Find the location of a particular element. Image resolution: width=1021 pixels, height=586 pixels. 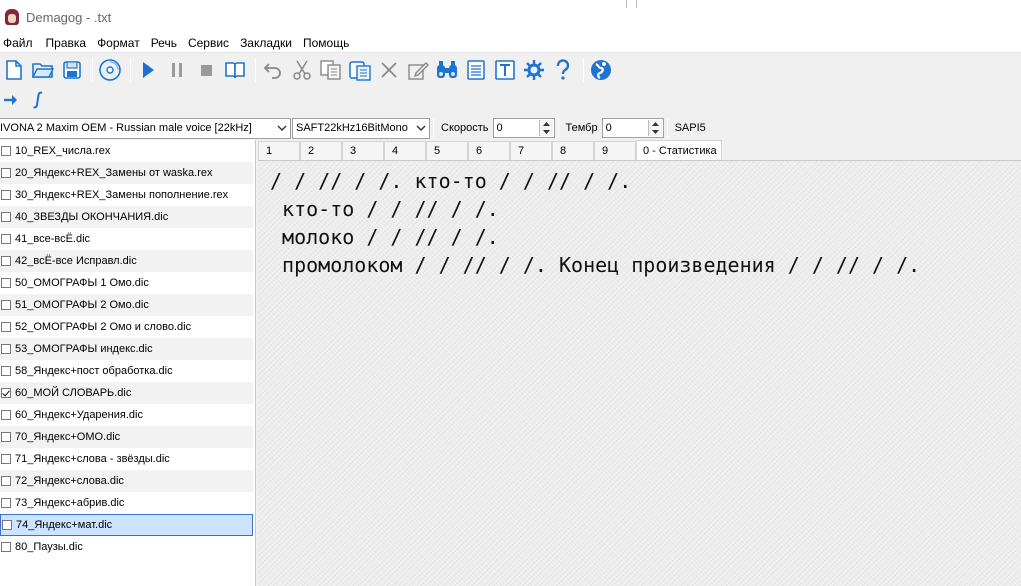

list-item: 70_Яндекс+ОМО.dic is located at coordinates (126, 437).